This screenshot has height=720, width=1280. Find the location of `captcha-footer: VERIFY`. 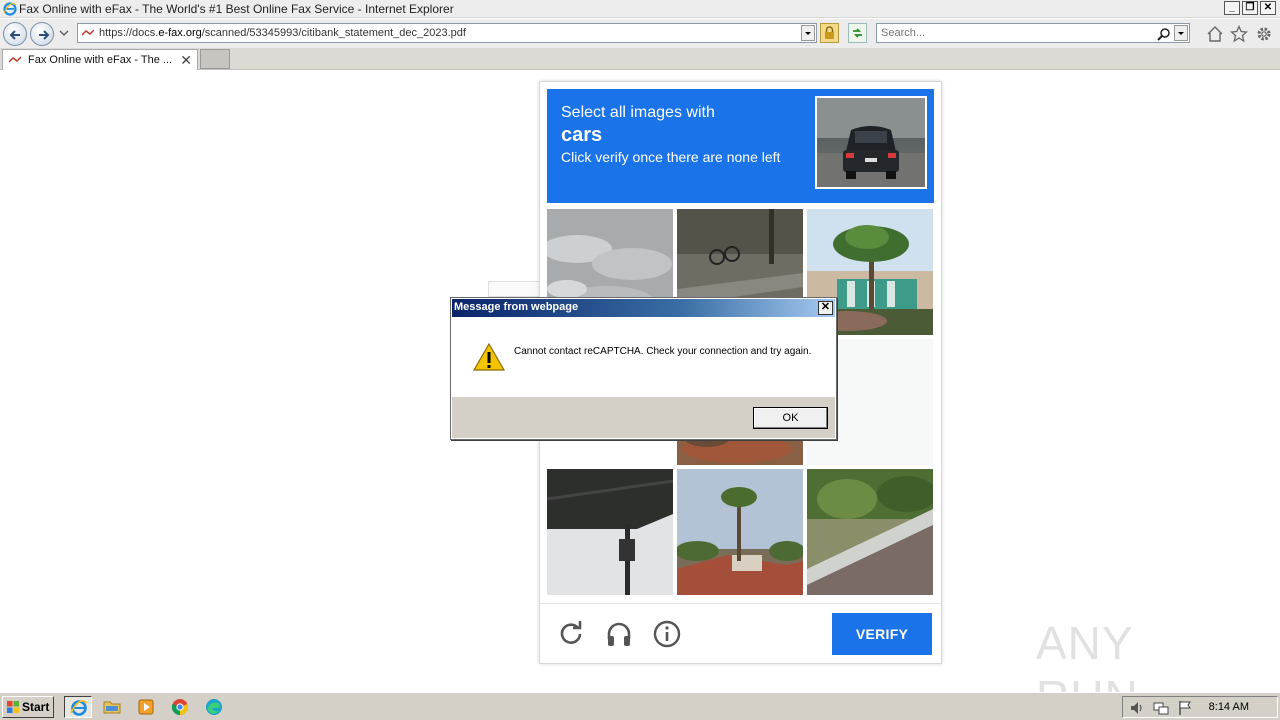

captcha-footer: VERIFY is located at coordinates (740, 633).